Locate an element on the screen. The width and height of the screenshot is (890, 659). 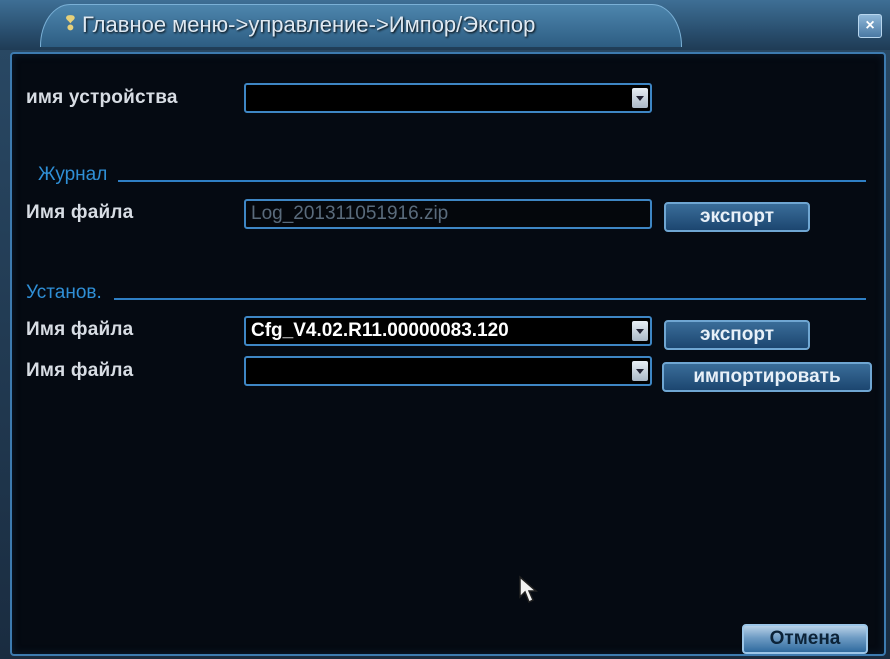
journal-file-field: Log_201311051916.zip is located at coordinates (448, 214).